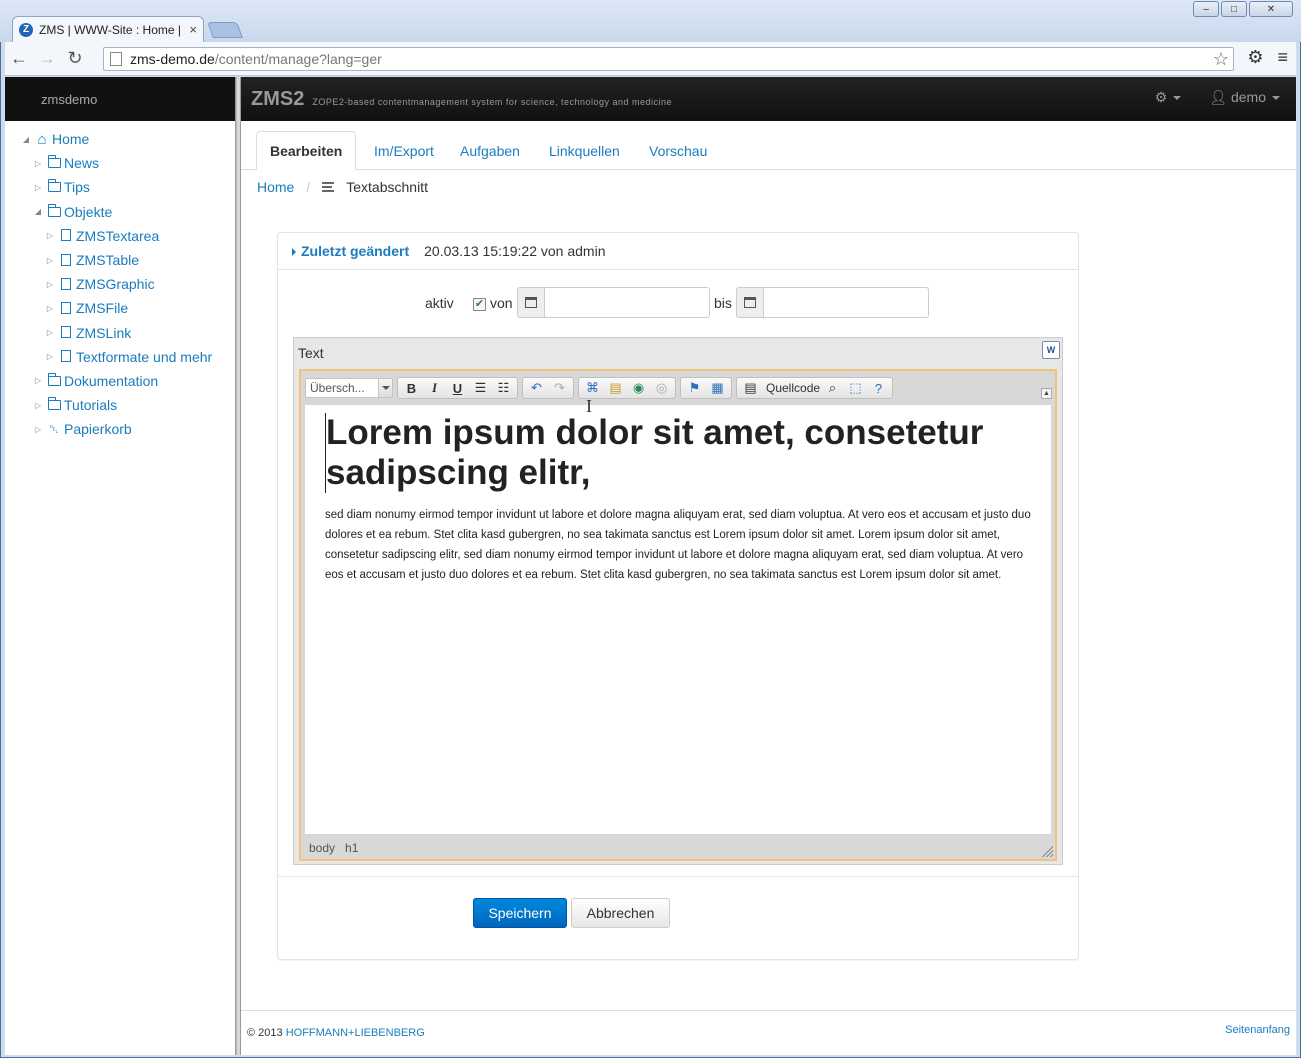 This screenshot has width=1301, height=1058. I want to click on word-import-icon: W, so click(1051, 350).